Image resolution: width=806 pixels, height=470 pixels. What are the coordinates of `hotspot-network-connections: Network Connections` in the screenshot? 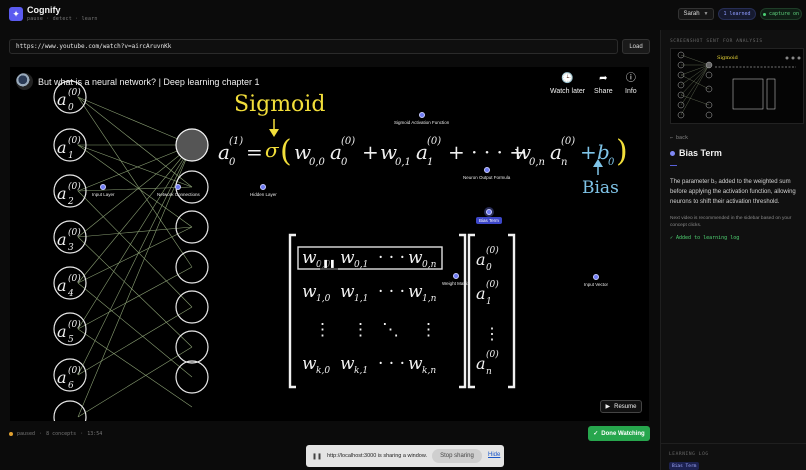 It's located at (178, 190).